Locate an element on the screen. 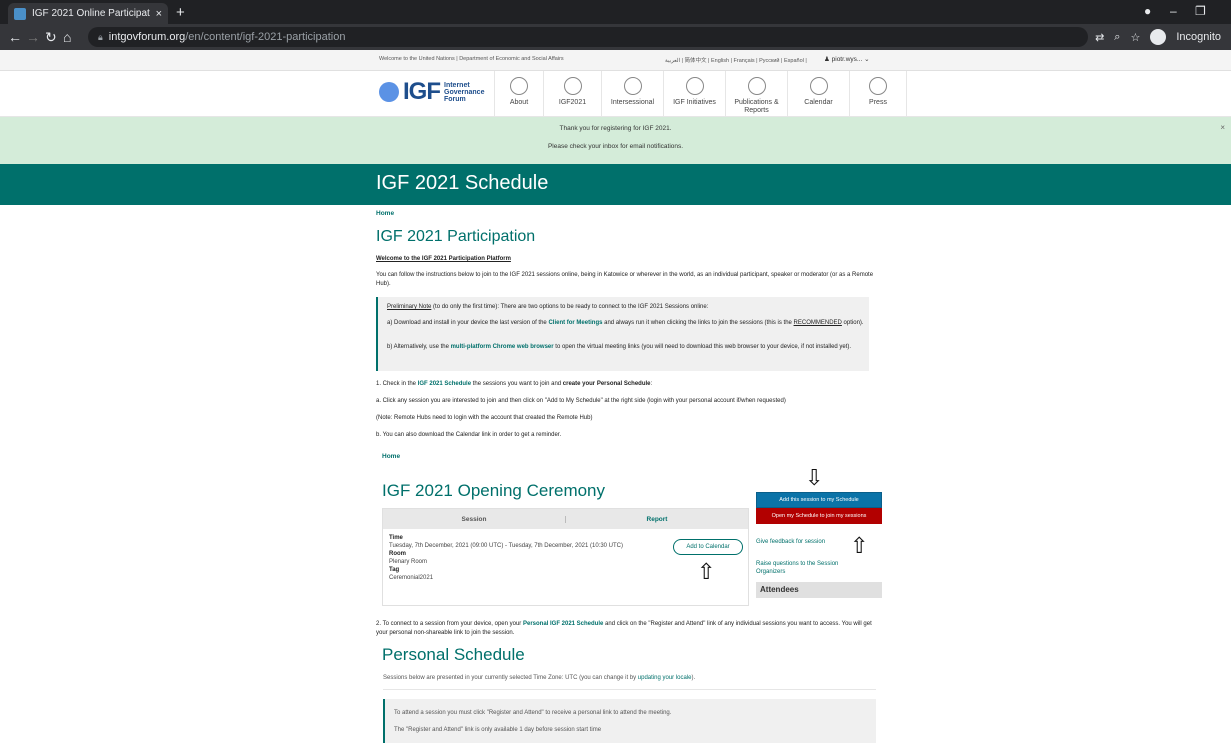 This screenshot has height=743, width=1231. profile-icon: ● is located at coordinates (1147, 11).